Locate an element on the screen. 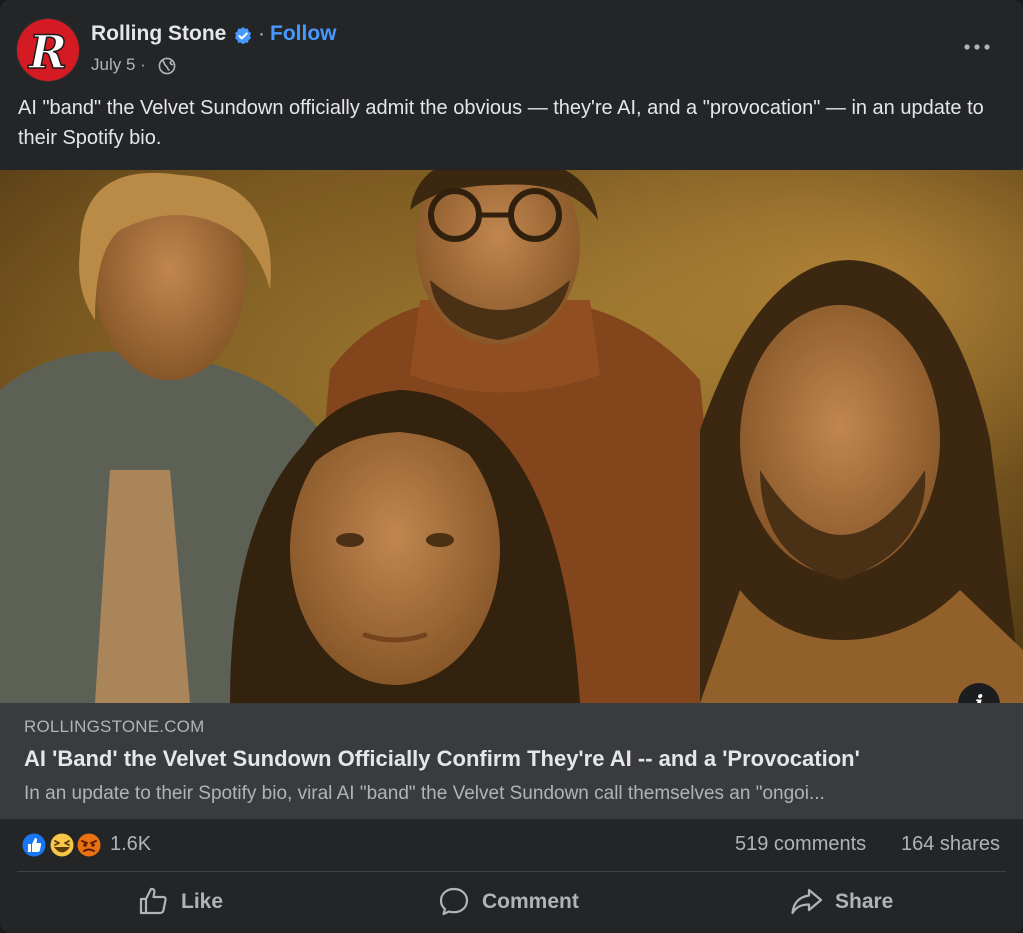 This screenshot has height=933, width=1023. divider is located at coordinates (511, 871).